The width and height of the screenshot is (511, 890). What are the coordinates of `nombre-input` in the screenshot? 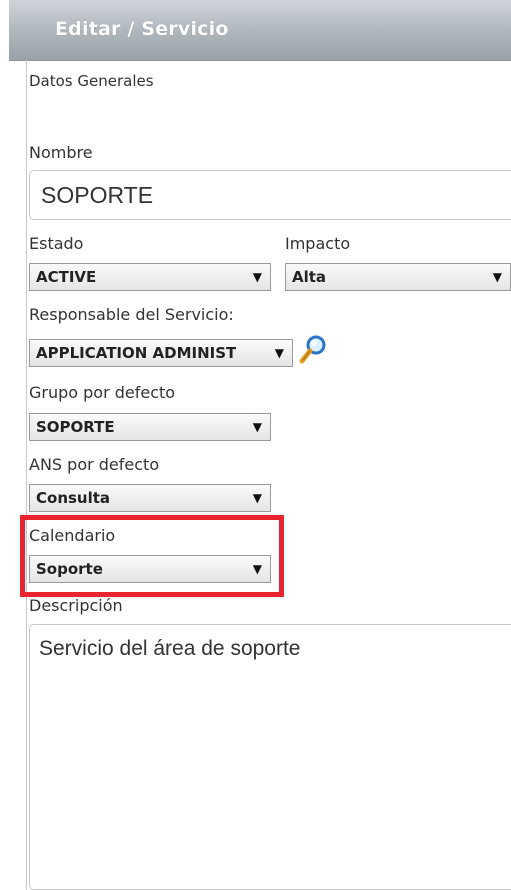 It's located at (270, 195).